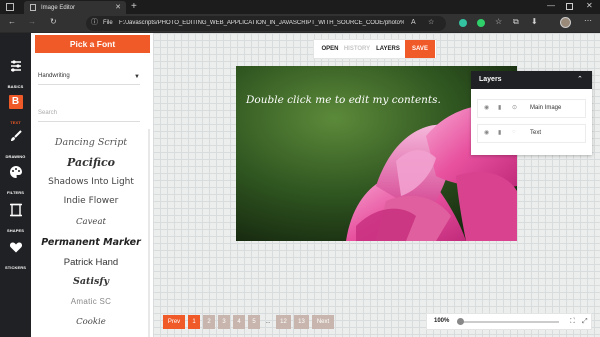 The height and width of the screenshot is (337, 600). I want to click on tool-label: SHAPES, so click(15, 230).